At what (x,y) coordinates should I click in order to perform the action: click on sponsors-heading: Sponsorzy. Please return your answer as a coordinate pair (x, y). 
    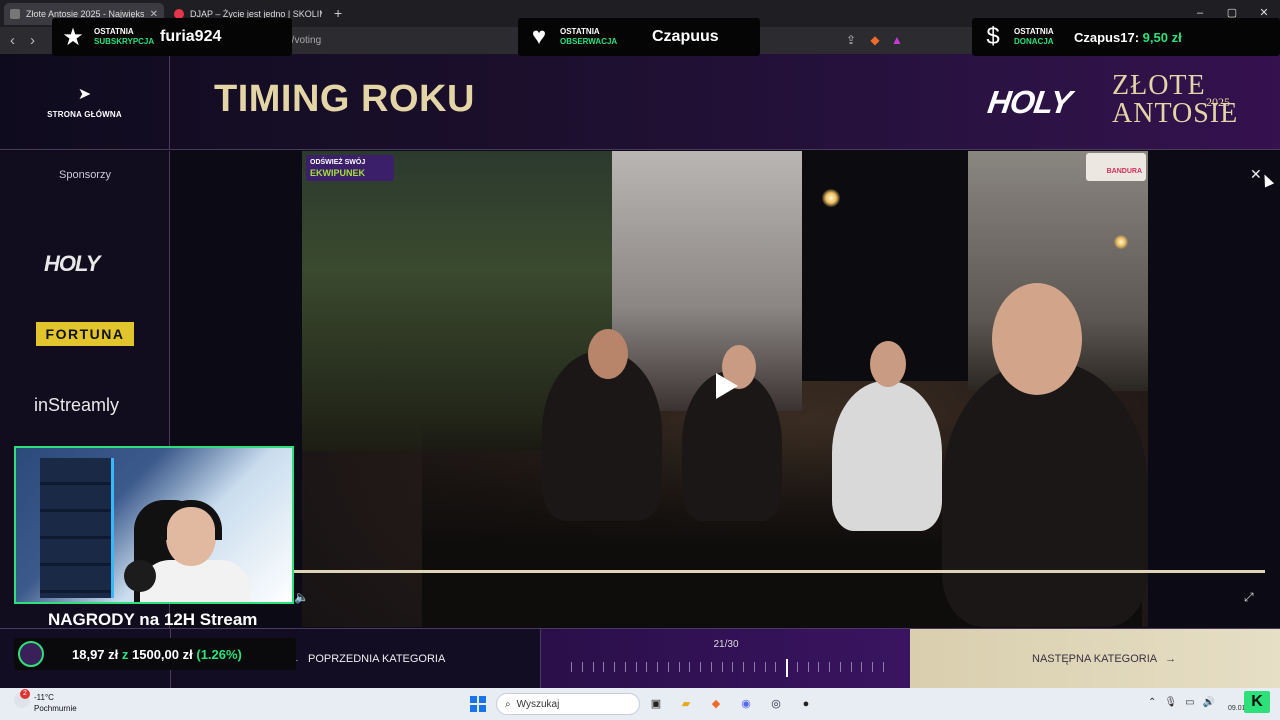
    Looking at the image, I should click on (85, 175).